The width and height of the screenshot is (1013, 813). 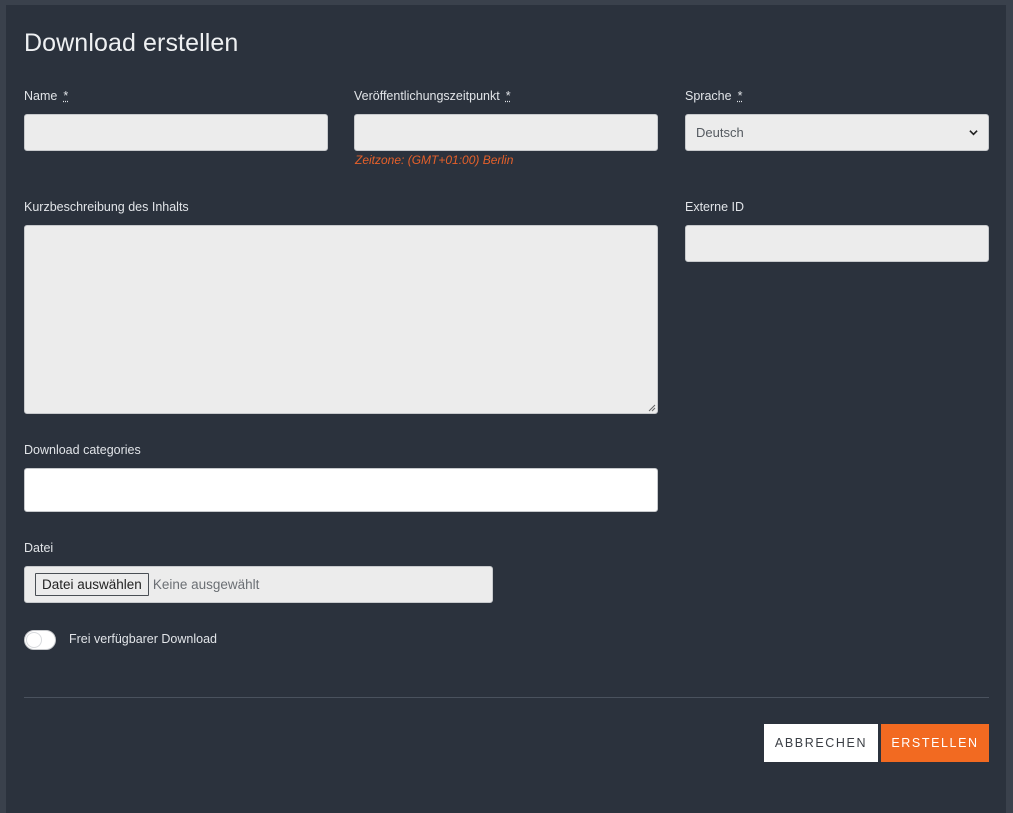 I want to click on footer-divider, so click(x=506, y=697).